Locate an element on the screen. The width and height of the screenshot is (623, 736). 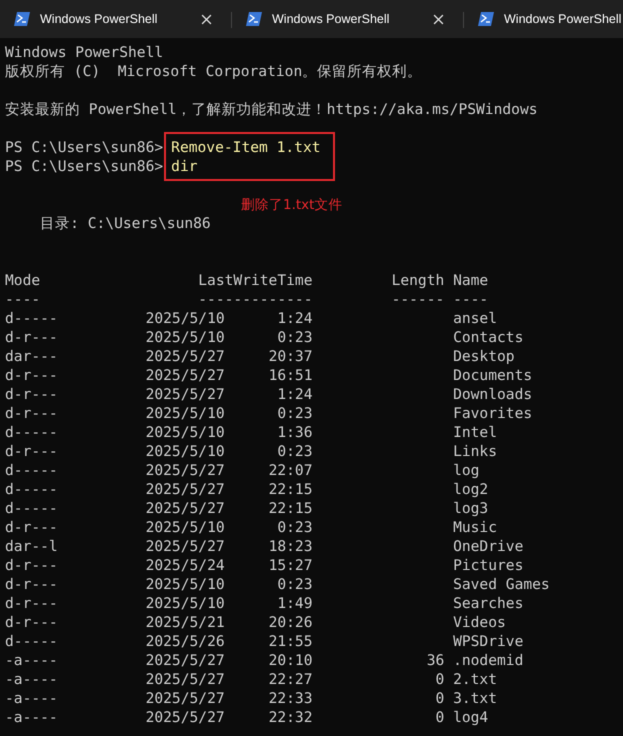
table-cell: Saved Games is located at coordinates (501, 584).